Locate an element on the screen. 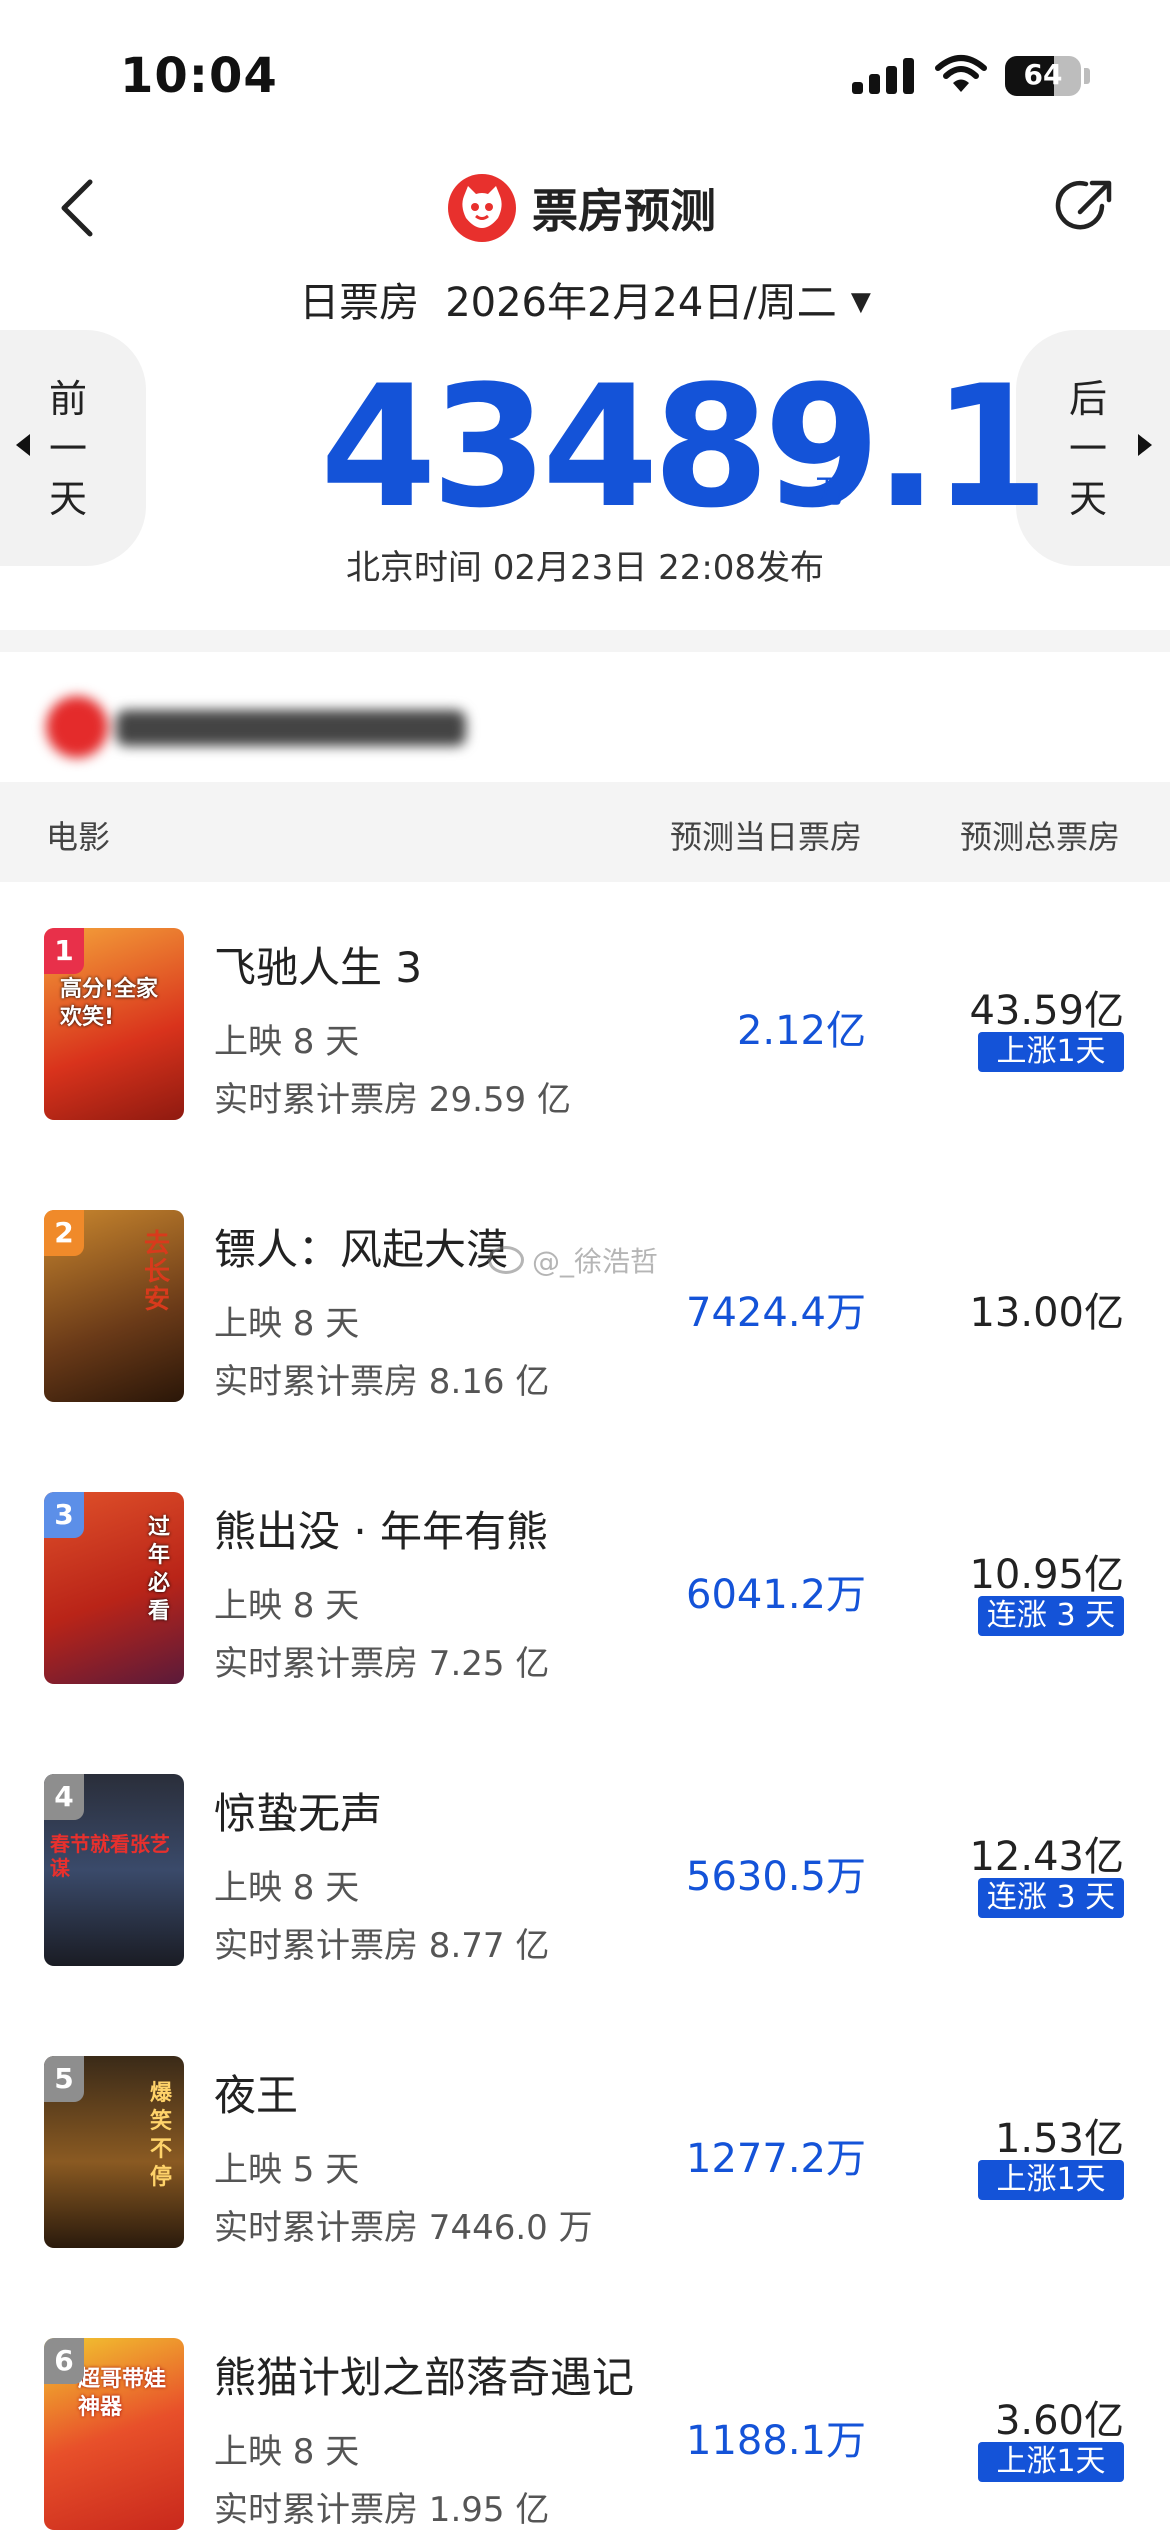 Image resolution: width=1170 pixels, height=2532 pixels. movie-title: 镖人：风起大漠 is located at coordinates (361, 1249).